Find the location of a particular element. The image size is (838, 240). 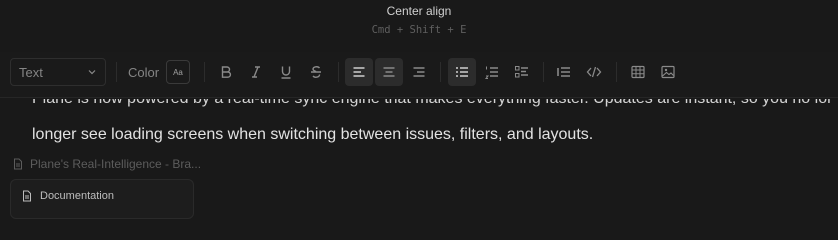

color-swatch-glyph: Aa is located at coordinates (178, 72).